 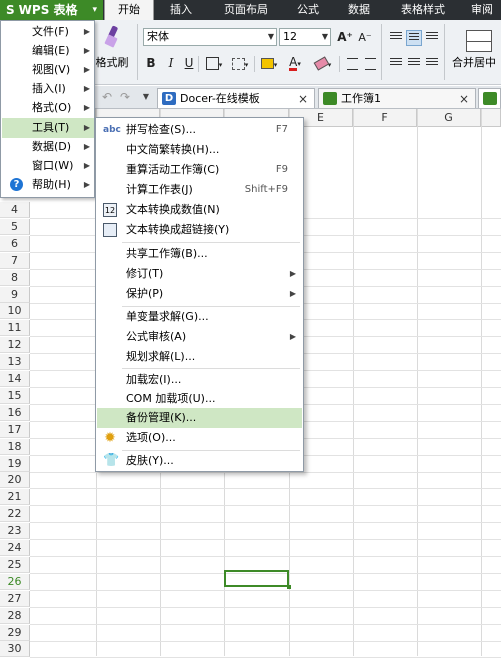 I want to click on row-header: 24, so click(x=15, y=548).